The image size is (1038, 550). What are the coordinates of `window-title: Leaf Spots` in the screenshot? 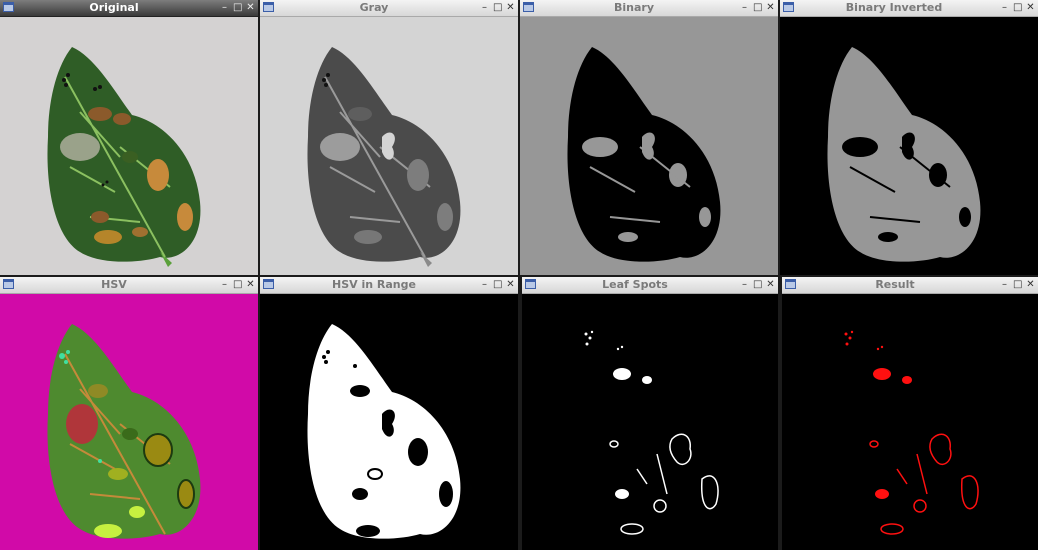 It's located at (635, 284).